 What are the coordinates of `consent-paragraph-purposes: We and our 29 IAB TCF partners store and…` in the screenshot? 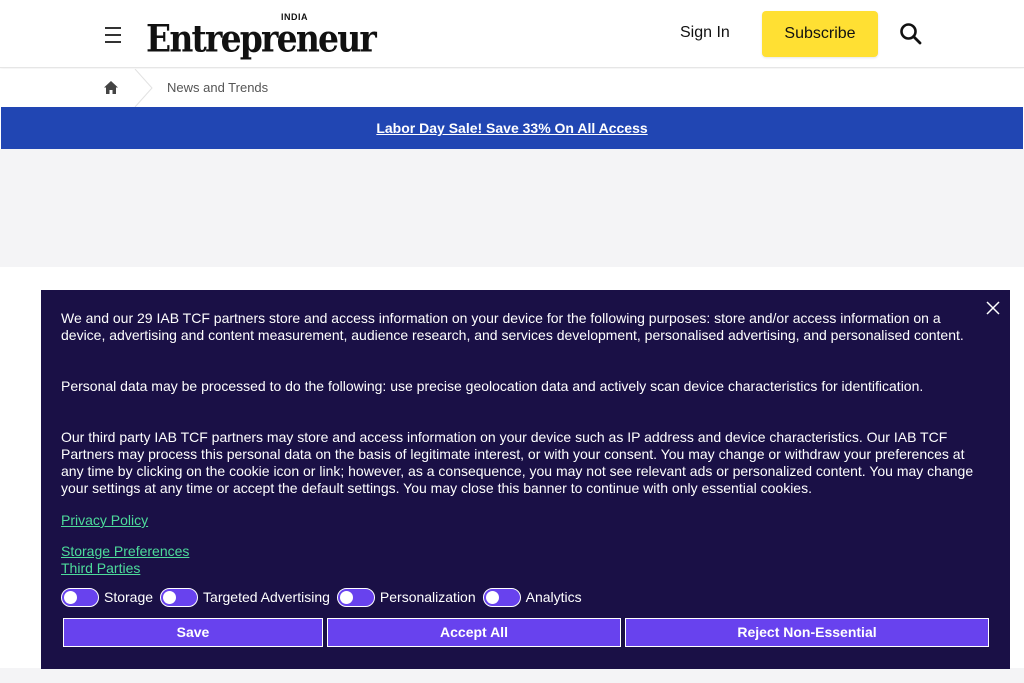 It's located at (512, 326).